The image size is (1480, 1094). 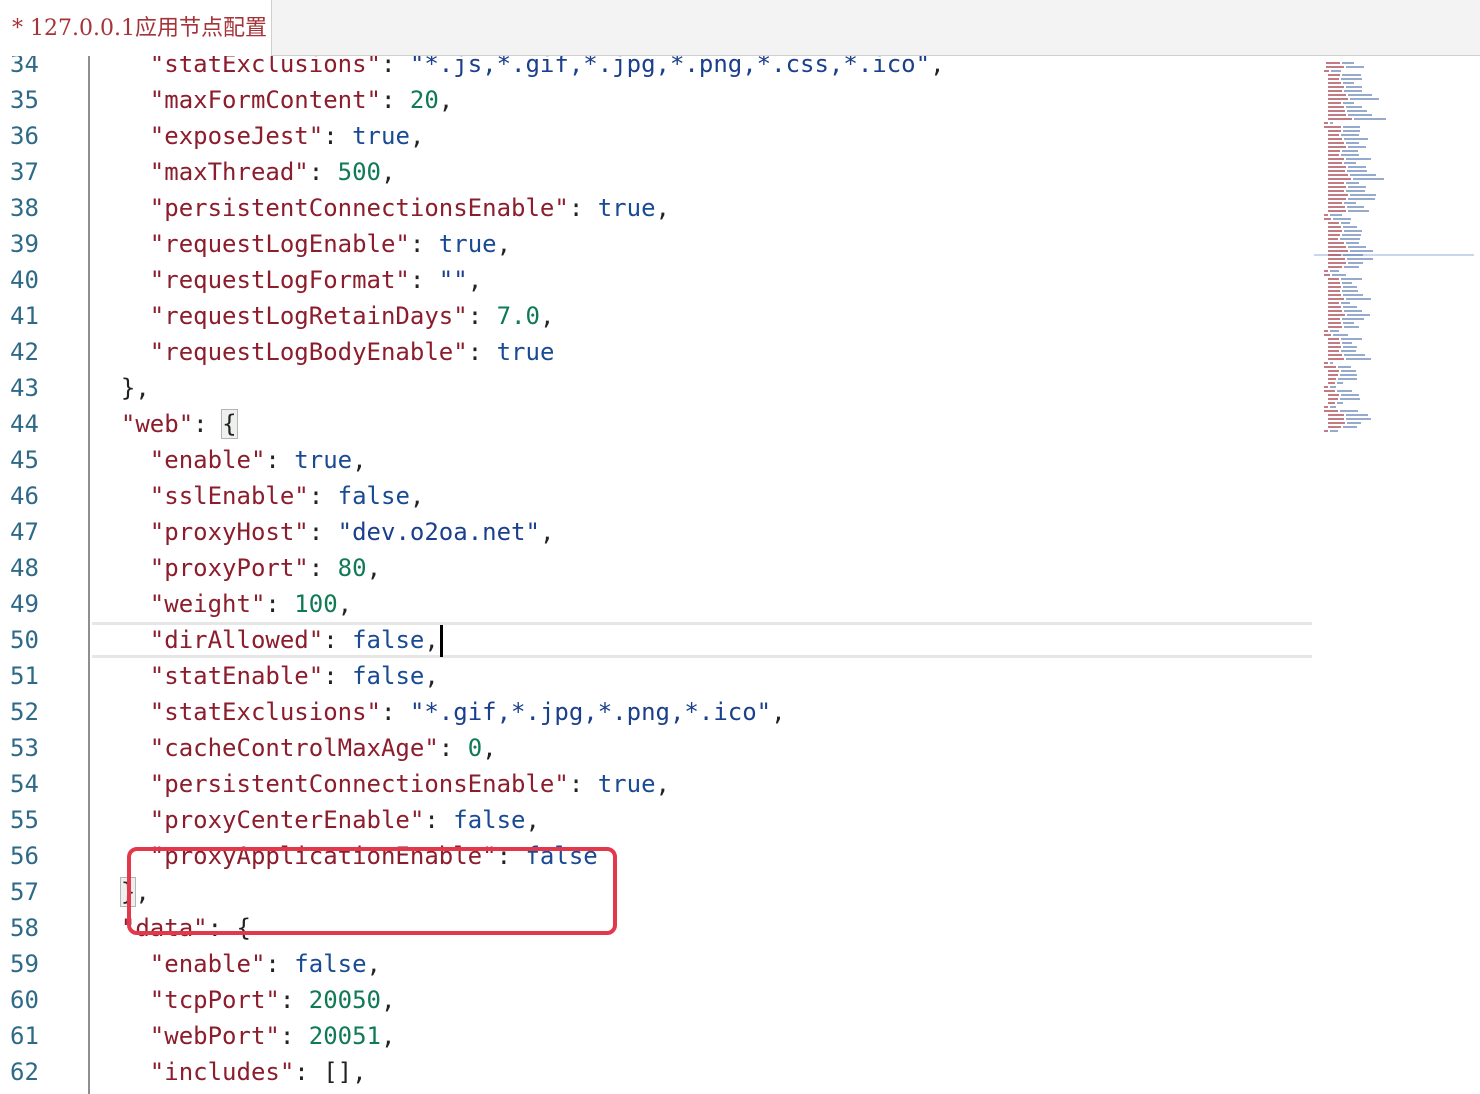 I want to click on line-number: 41, so click(x=24, y=316).